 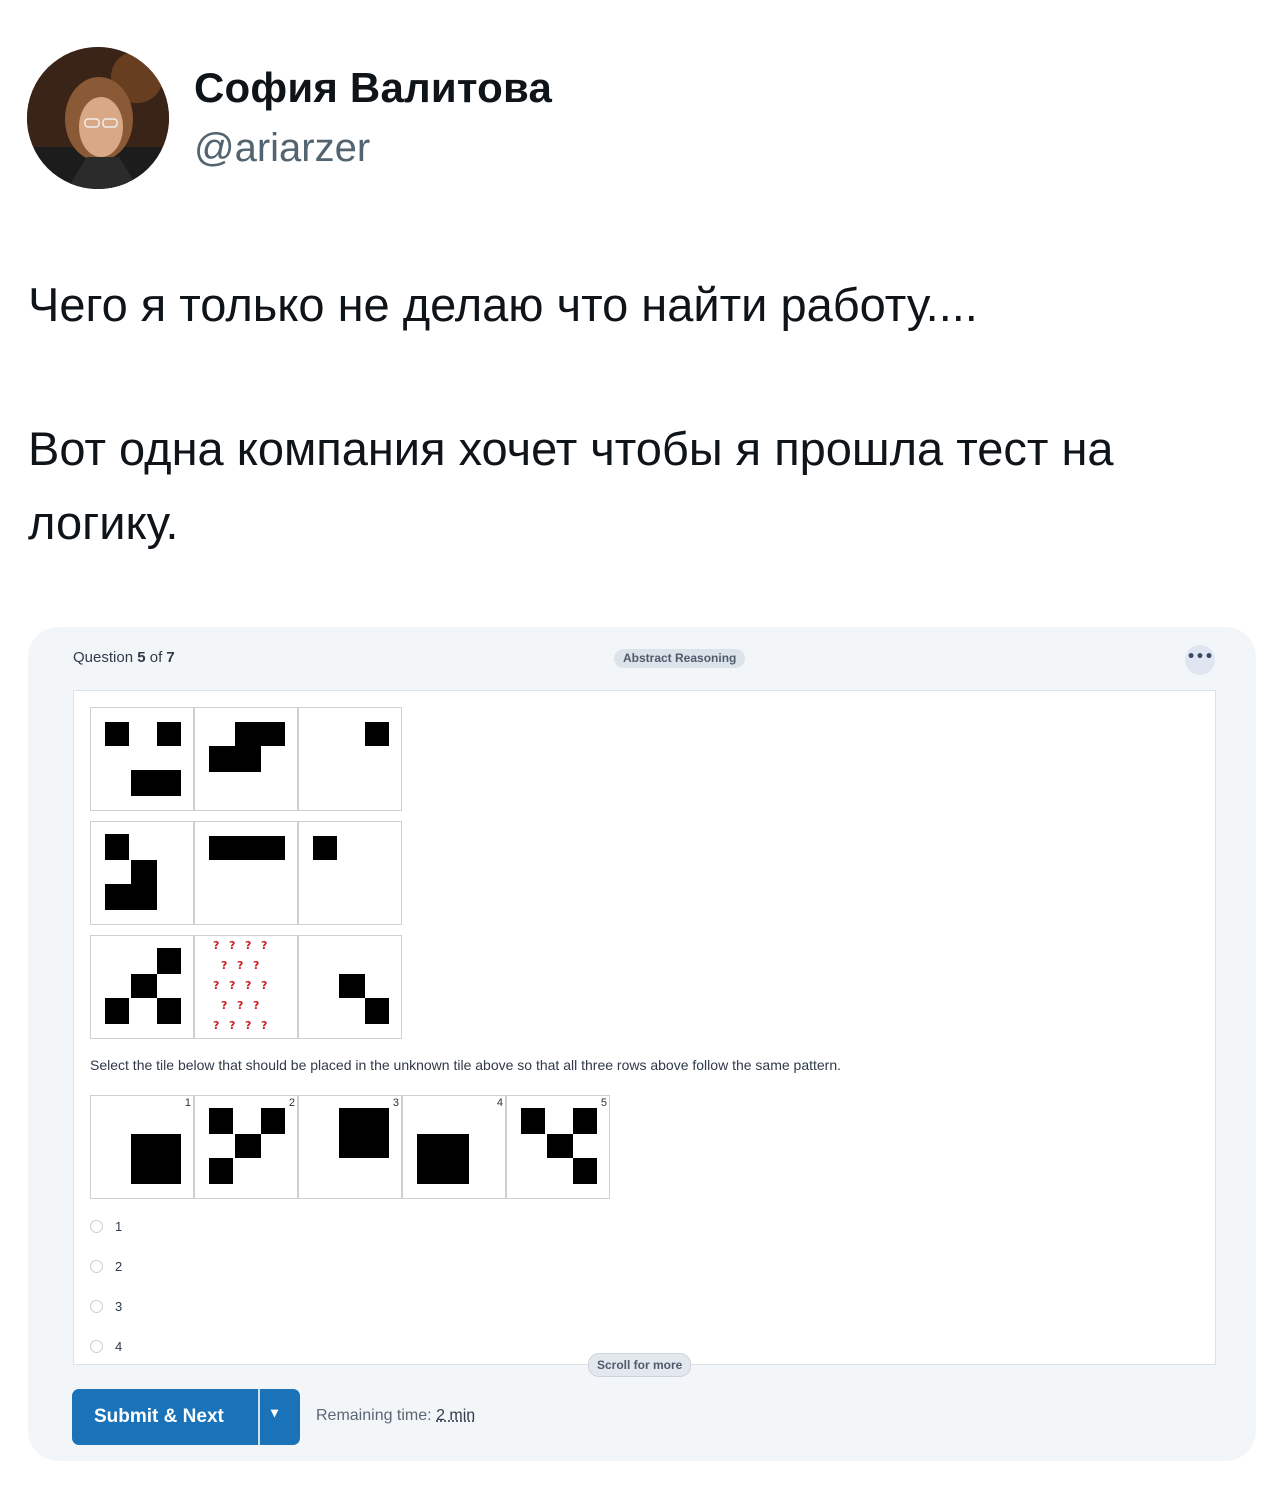 I want to click on more-dots-icon: •••, so click(x=1200, y=660).